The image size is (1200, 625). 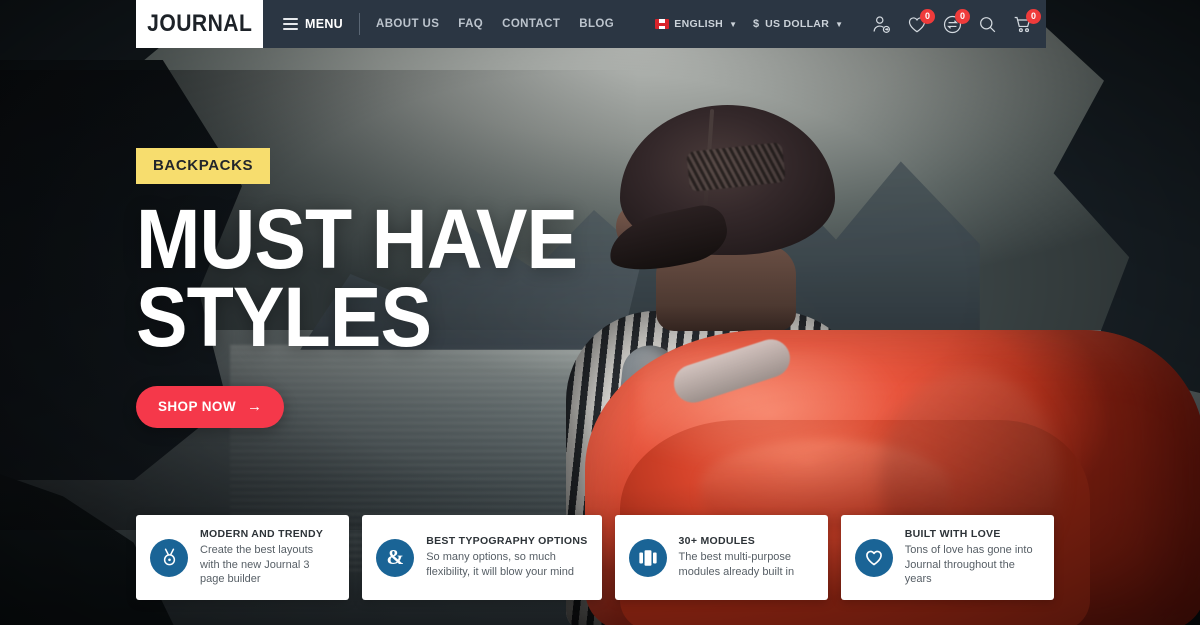 I want to click on nav-link-about-us: ABOUT US, so click(x=407, y=24).